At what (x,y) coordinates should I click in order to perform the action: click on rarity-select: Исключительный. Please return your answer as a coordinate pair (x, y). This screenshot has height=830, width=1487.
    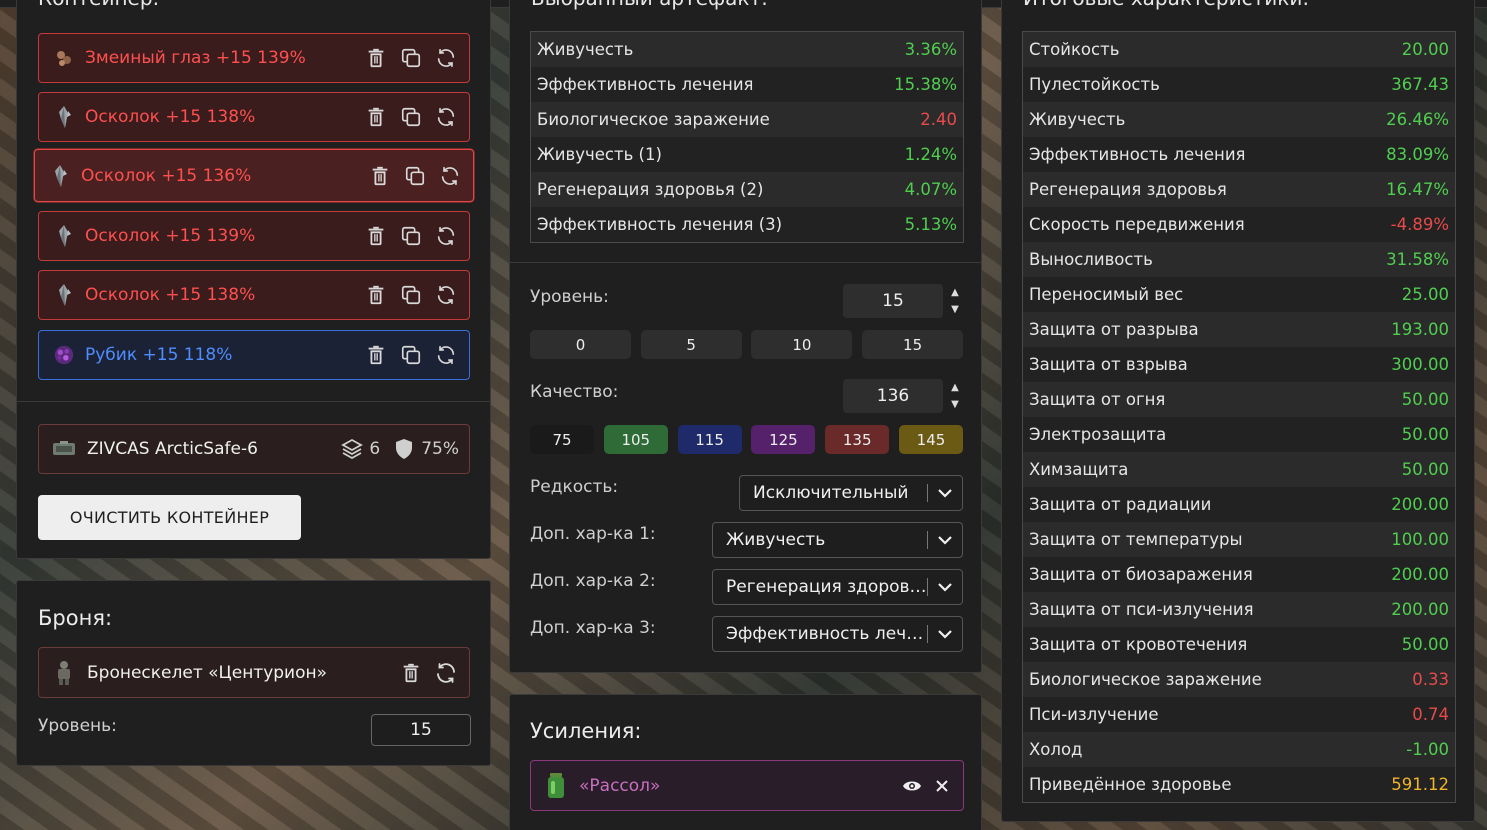
    Looking at the image, I should click on (851, 493).